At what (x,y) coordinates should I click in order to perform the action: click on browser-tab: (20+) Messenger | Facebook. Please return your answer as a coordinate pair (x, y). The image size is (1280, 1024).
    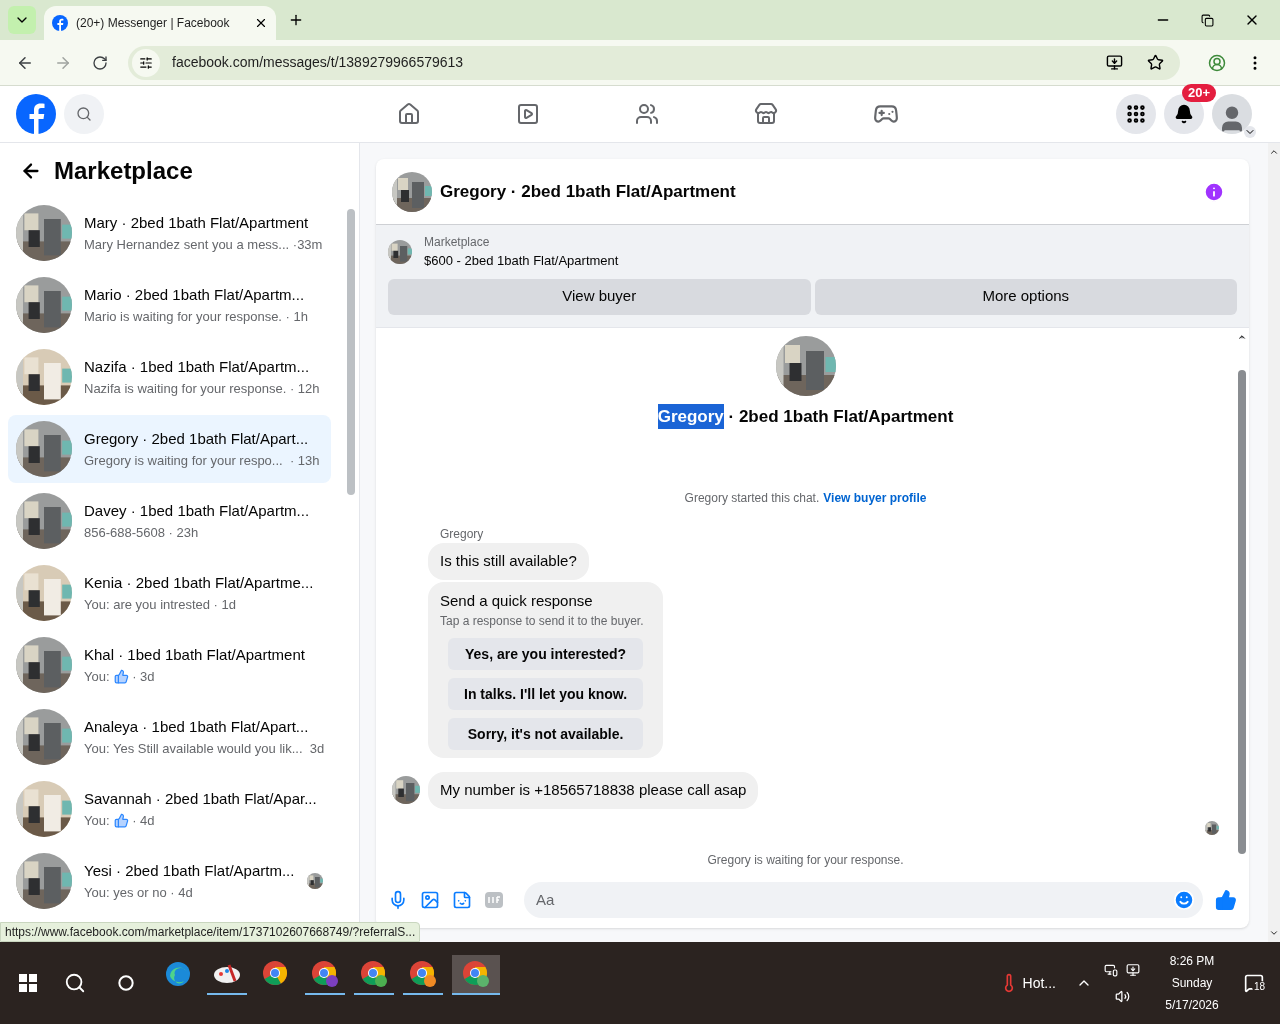
    Looking at the image, I should click on (160, 23).